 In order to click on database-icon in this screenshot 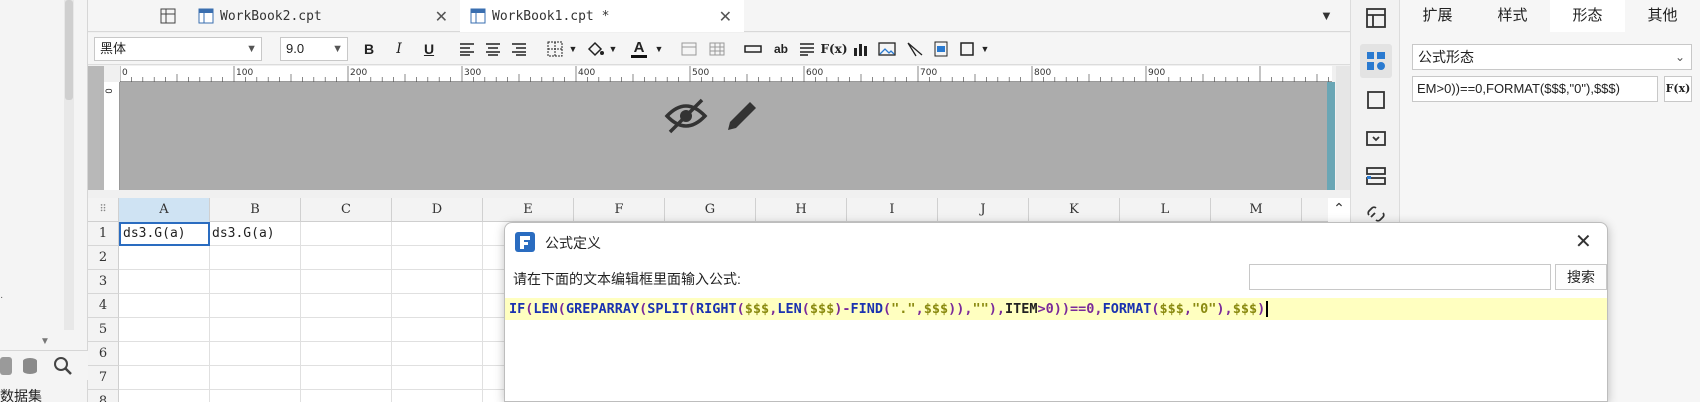, I will do `click(32, 366)`.